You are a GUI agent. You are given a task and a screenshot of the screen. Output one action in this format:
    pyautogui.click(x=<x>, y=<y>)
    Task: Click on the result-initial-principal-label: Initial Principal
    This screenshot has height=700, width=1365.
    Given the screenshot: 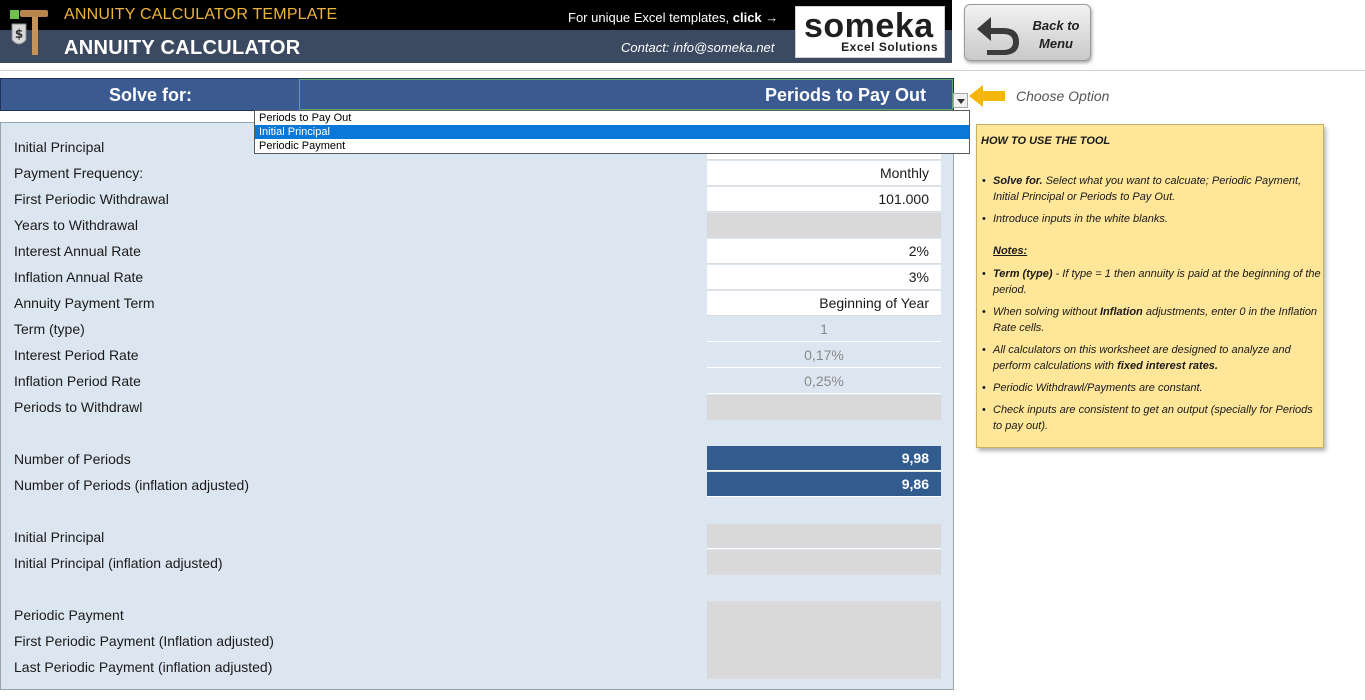 What is the action you would take?
    pyautogui.click(x=59, y=537)
    